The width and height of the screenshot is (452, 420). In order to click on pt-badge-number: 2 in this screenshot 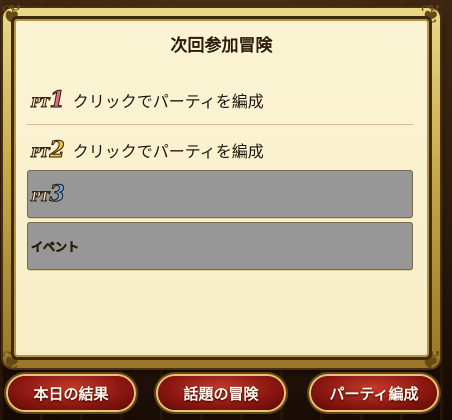, I will do `click(57, 150)`.